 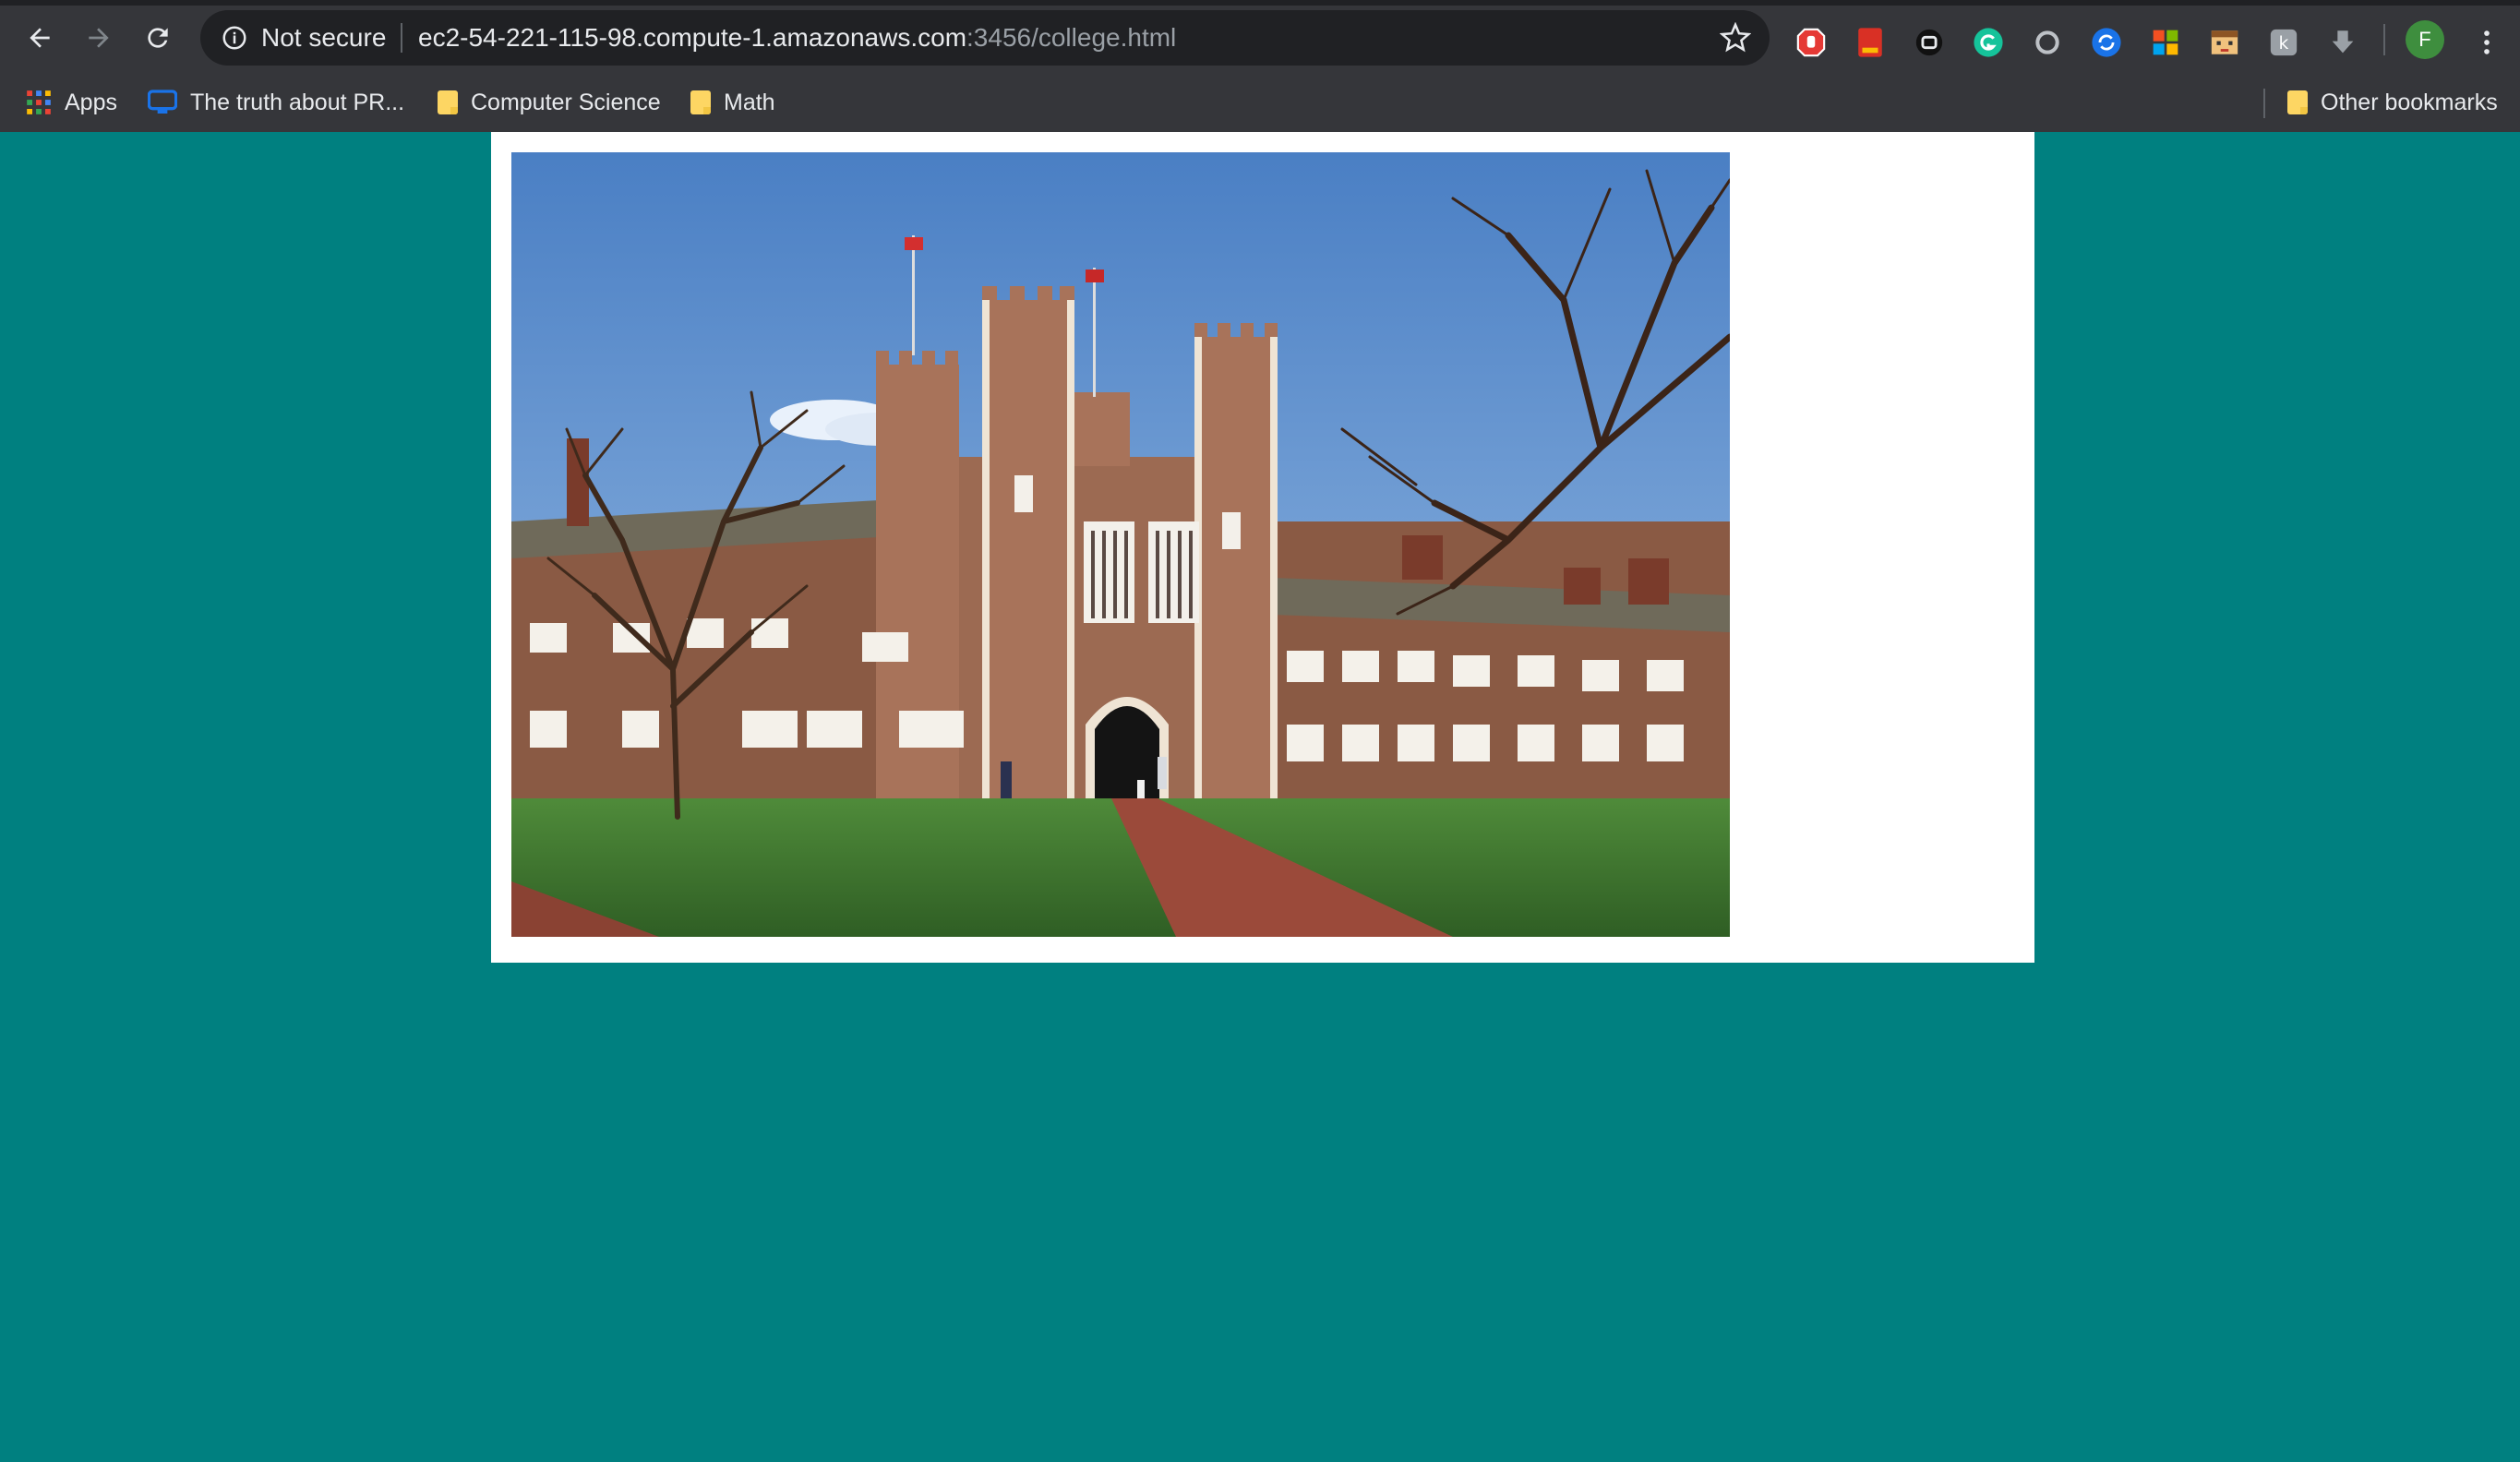 What do you see at coordinates (1735, 38) in the screenshot?
I see `bookmark-star-icon` at bounding box center [1735, 38].